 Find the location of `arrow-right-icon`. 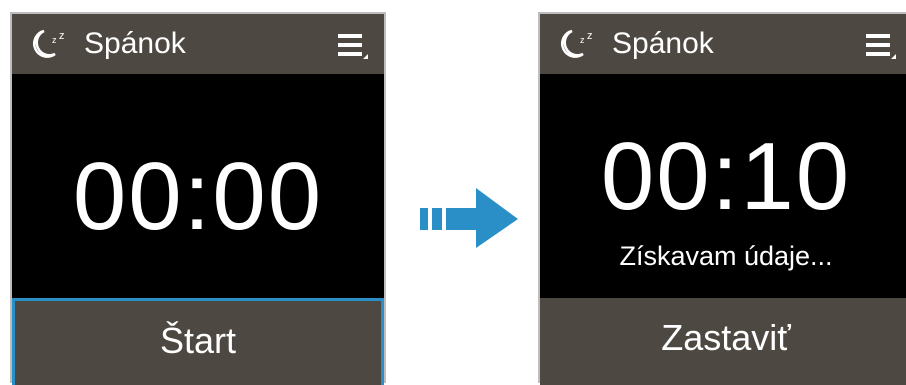

arrow-right-icon is located at coordinates (469, 218).